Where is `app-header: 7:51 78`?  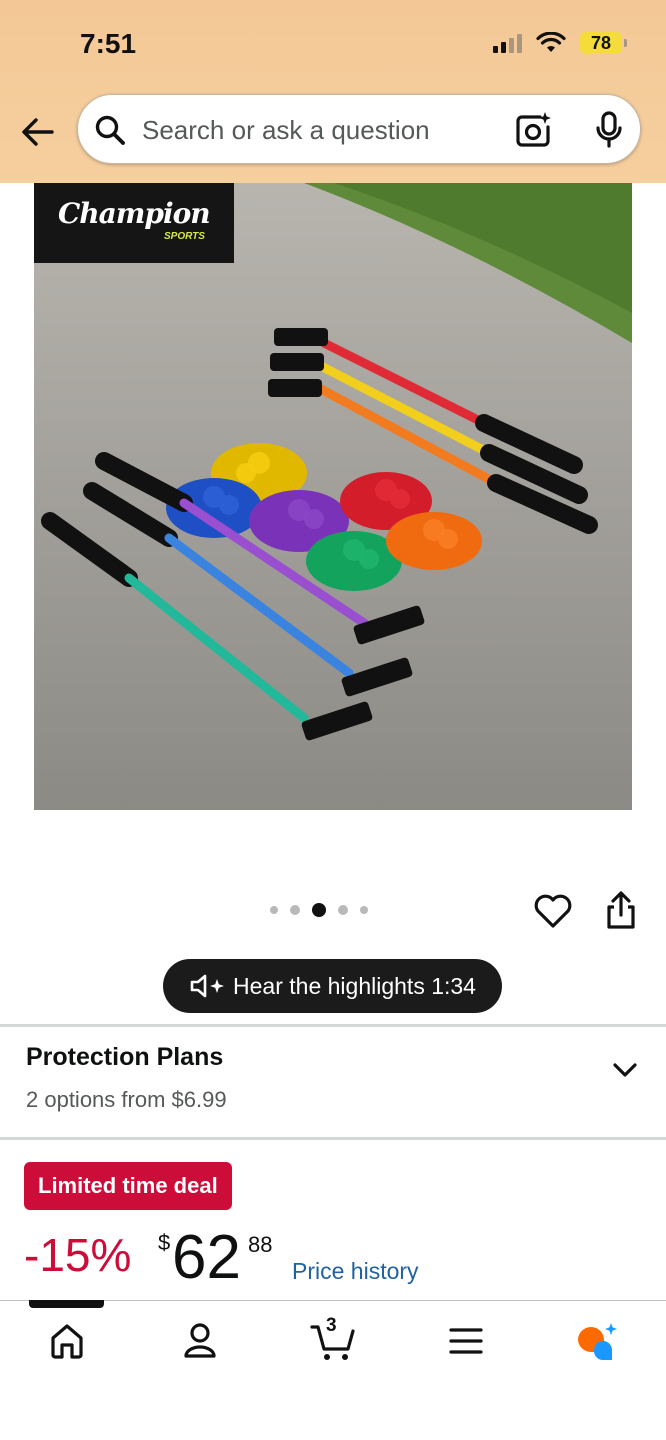 app-header: 7:51 78 is located at coordinates (333, 91).